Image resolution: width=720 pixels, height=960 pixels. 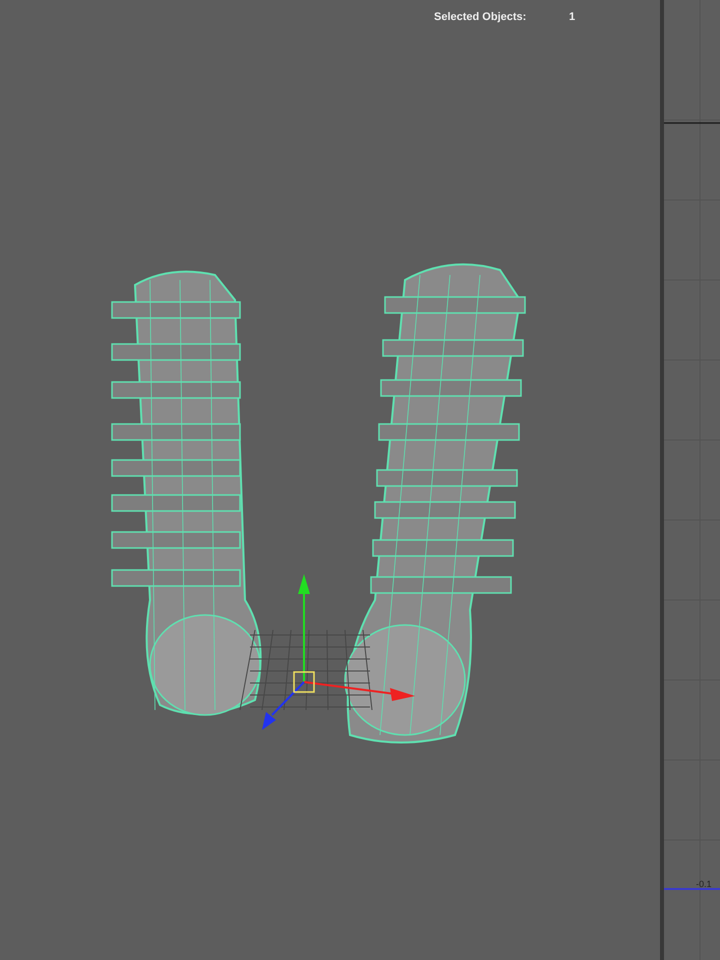 I want to click on move-manipulator-icon, so click(x=338, y=652).